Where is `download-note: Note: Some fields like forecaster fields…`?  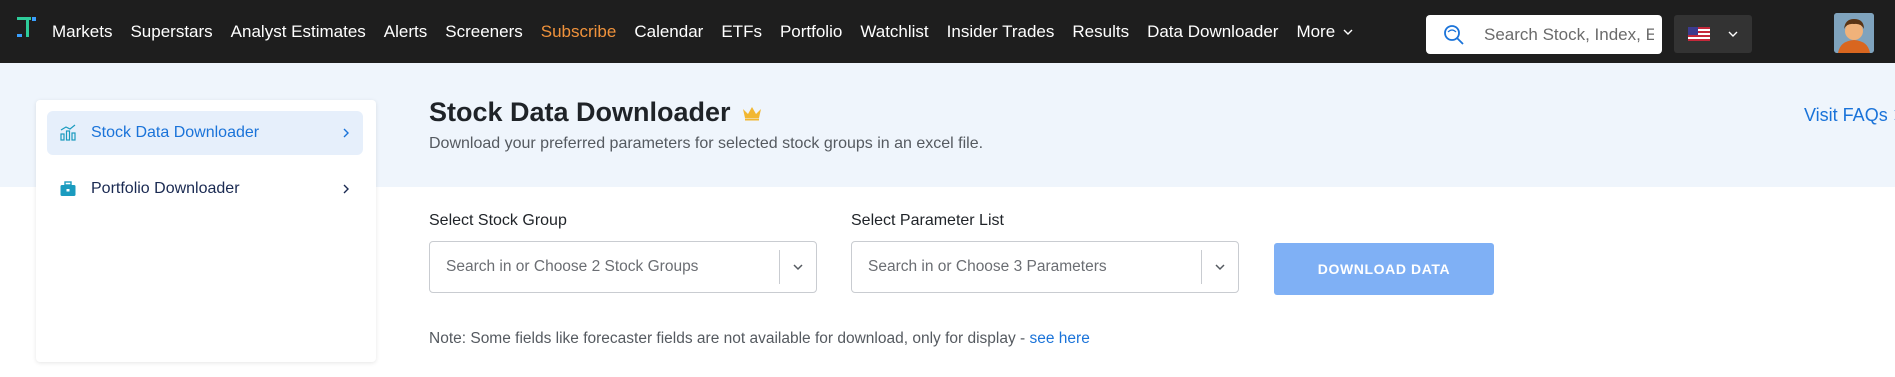
download-note: Note: Some fields like forecaster fields… is located at coordinates (759, 339).